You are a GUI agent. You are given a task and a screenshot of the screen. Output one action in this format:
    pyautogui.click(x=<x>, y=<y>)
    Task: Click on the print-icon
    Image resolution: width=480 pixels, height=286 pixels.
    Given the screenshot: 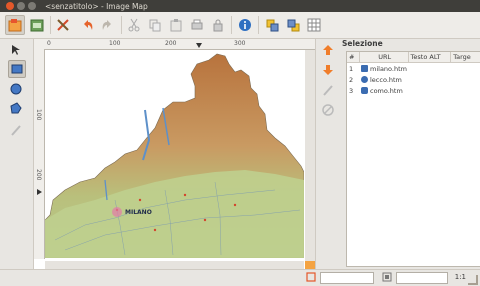 What is the action you would take?
    pyautogui.click(x=197, y=24)
    